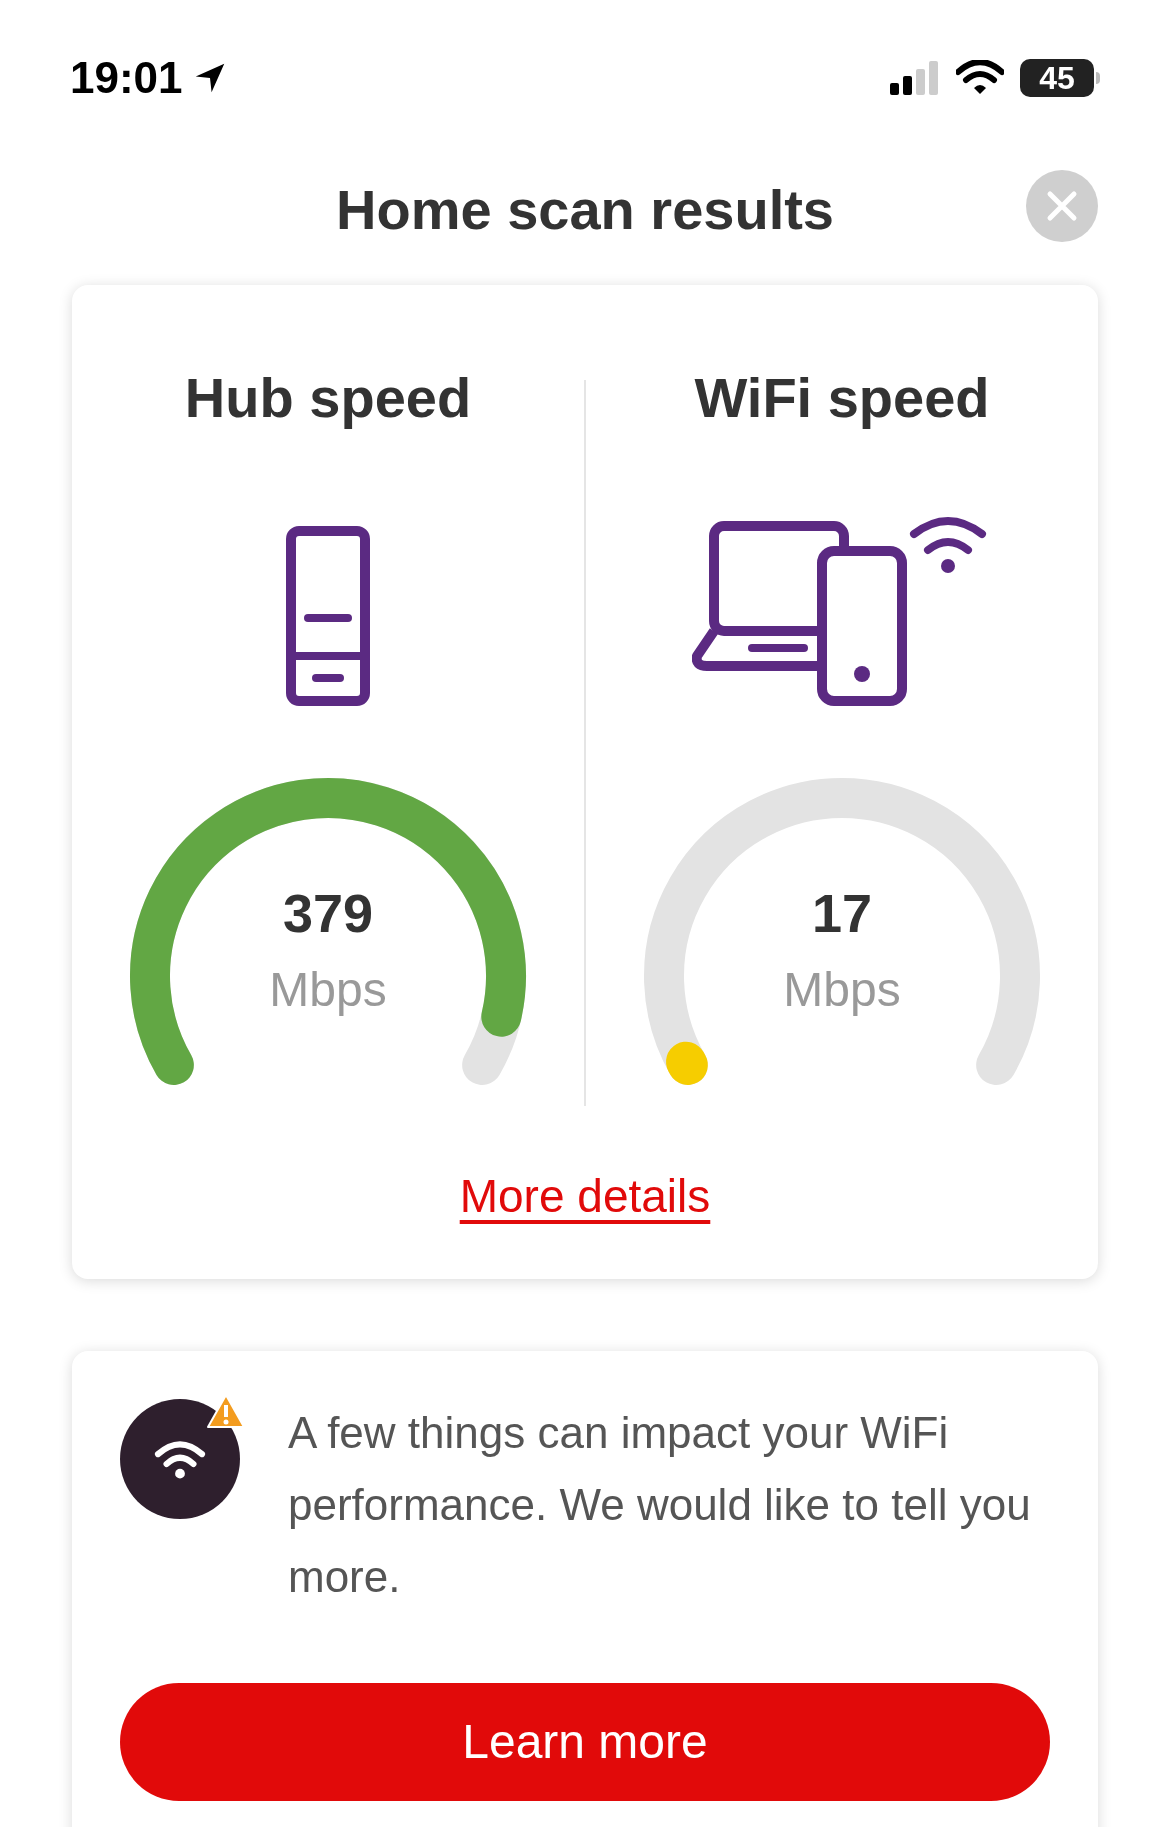 Image resolution: width=1170 pixels, height=1827 pixels. What do you see at coordinates (585, 1742) in the screenshot?
I see `learn-more-button: Learn more` at bounding box center [585, 1742].